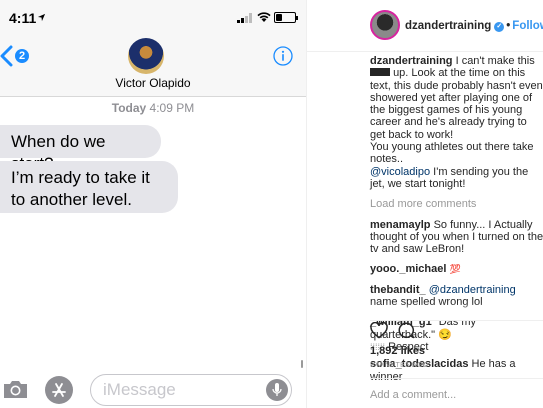 The width and height of the screenshot is (543, 408). Describe the element at coordinates (286, 17) in the screenshot. I see `battery-icon` at that location.